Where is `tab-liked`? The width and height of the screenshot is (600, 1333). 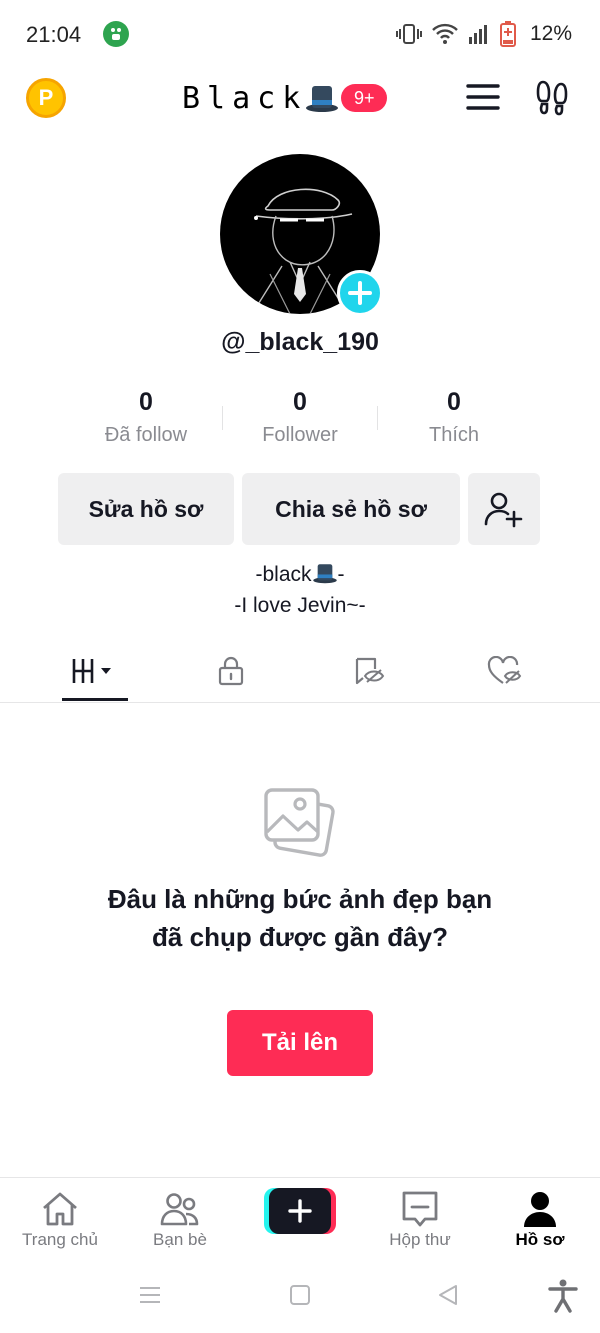 tab-liked is located at coordinates (505, 671).